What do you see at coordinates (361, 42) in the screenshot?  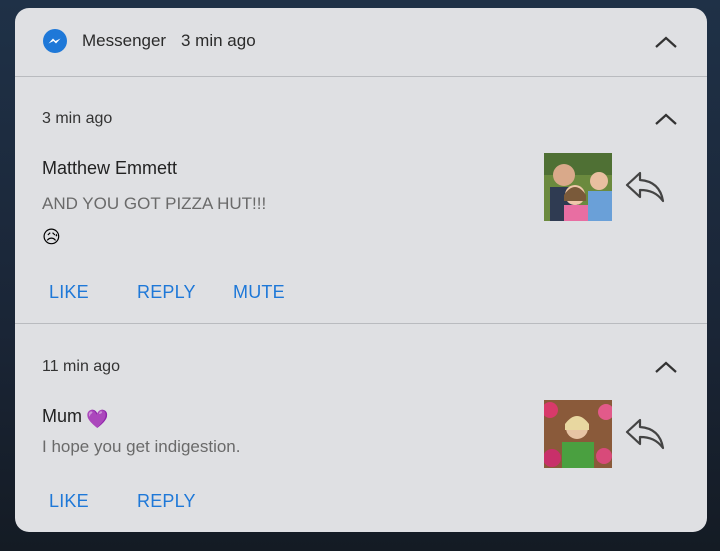 I see `notification-app-header: Messenger 3 min ago` at bounding box center [361, 42].